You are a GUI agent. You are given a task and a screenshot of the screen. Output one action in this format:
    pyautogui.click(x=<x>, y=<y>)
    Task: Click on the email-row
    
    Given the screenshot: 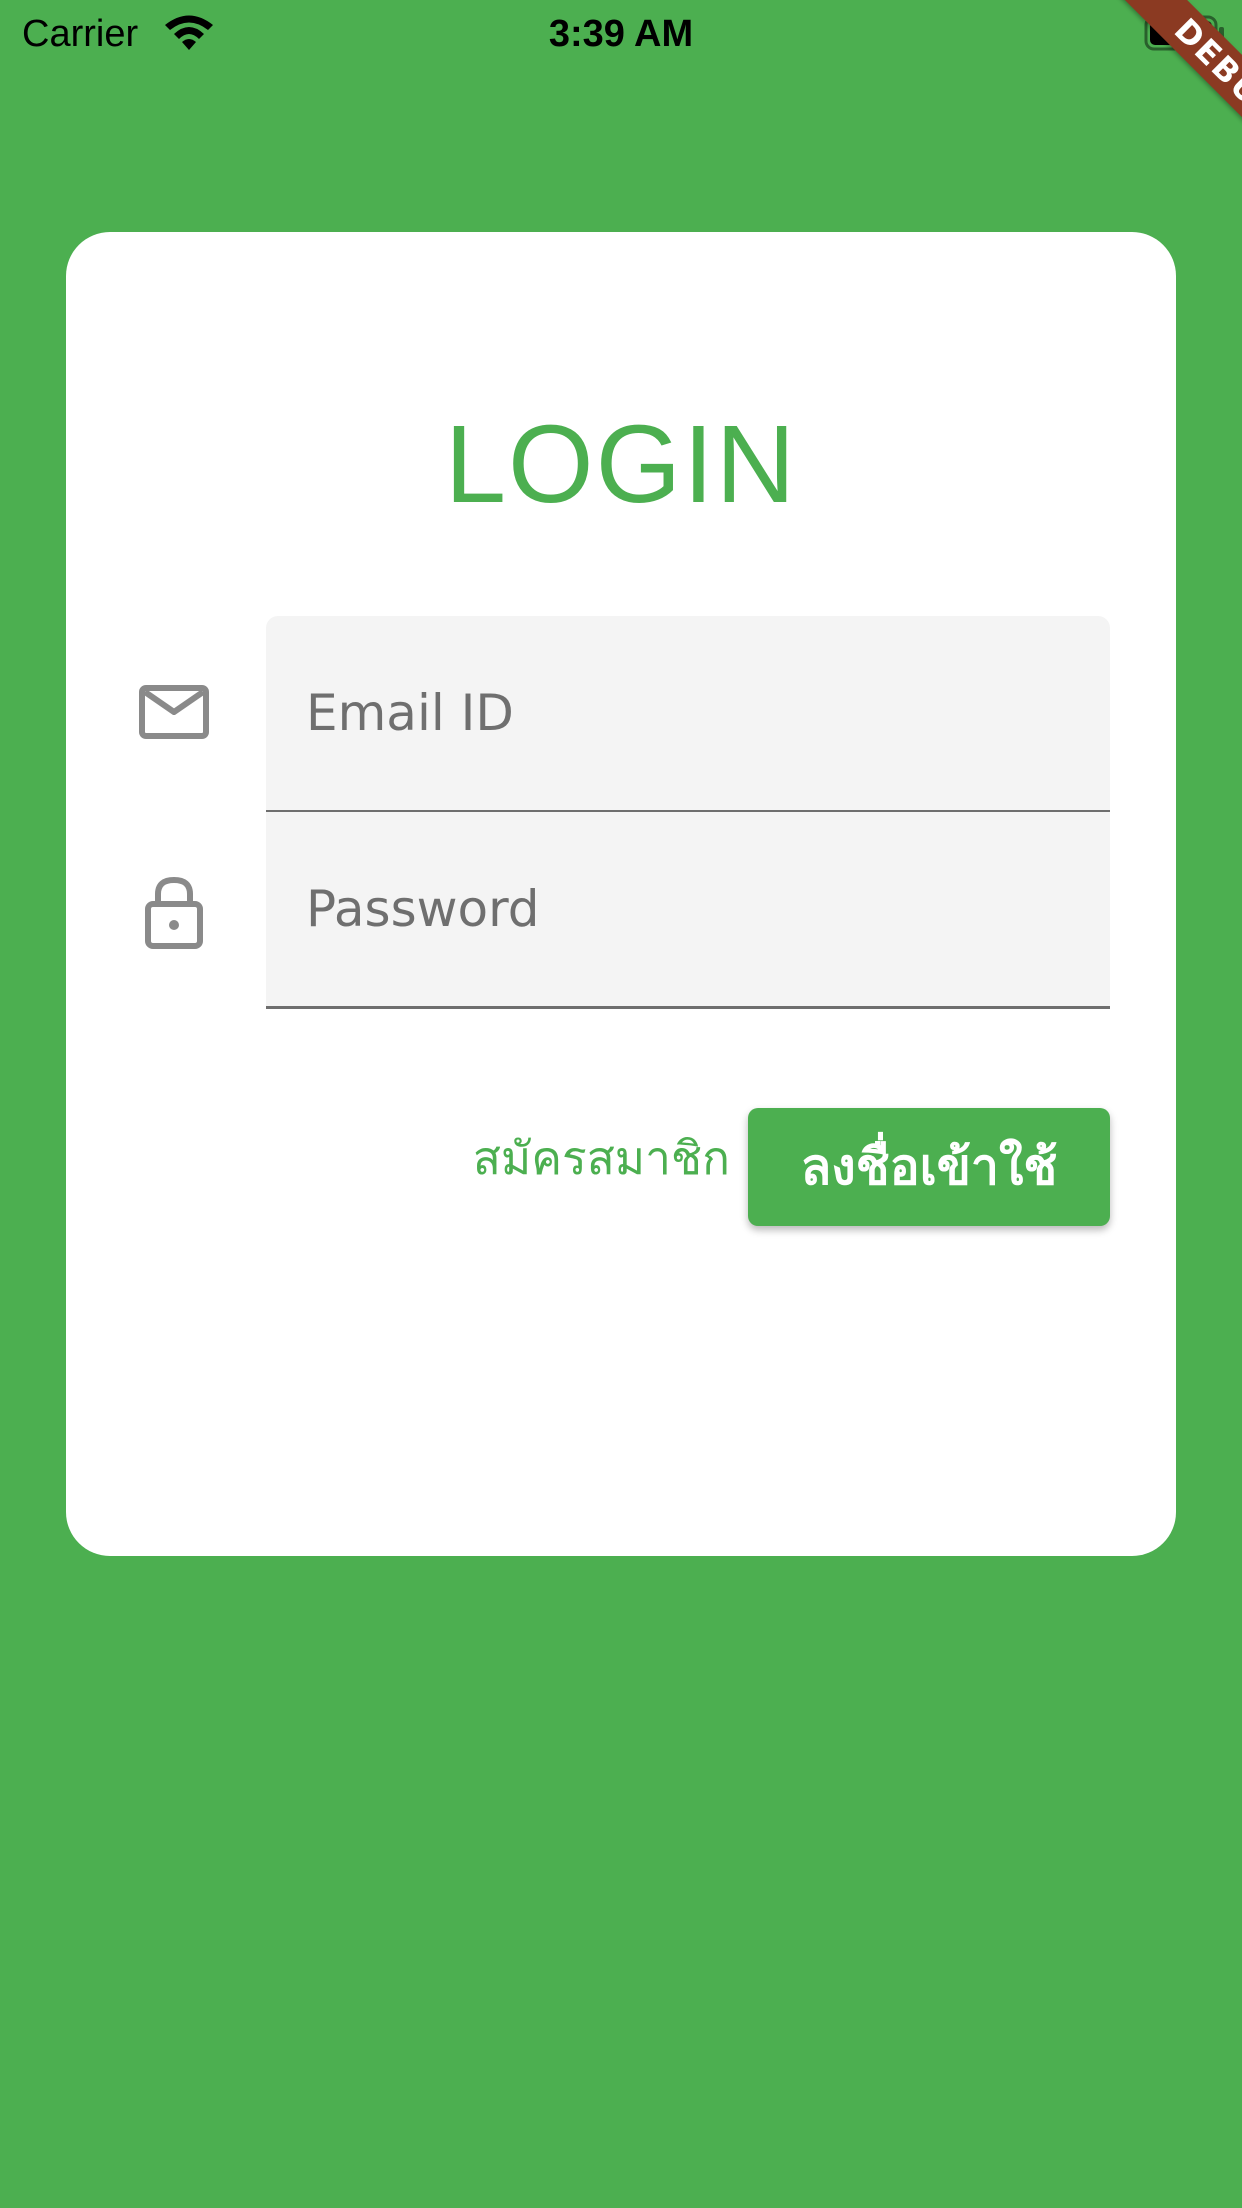 What is the action you would take?
    pyautogui.click(x=621, y=714)
    